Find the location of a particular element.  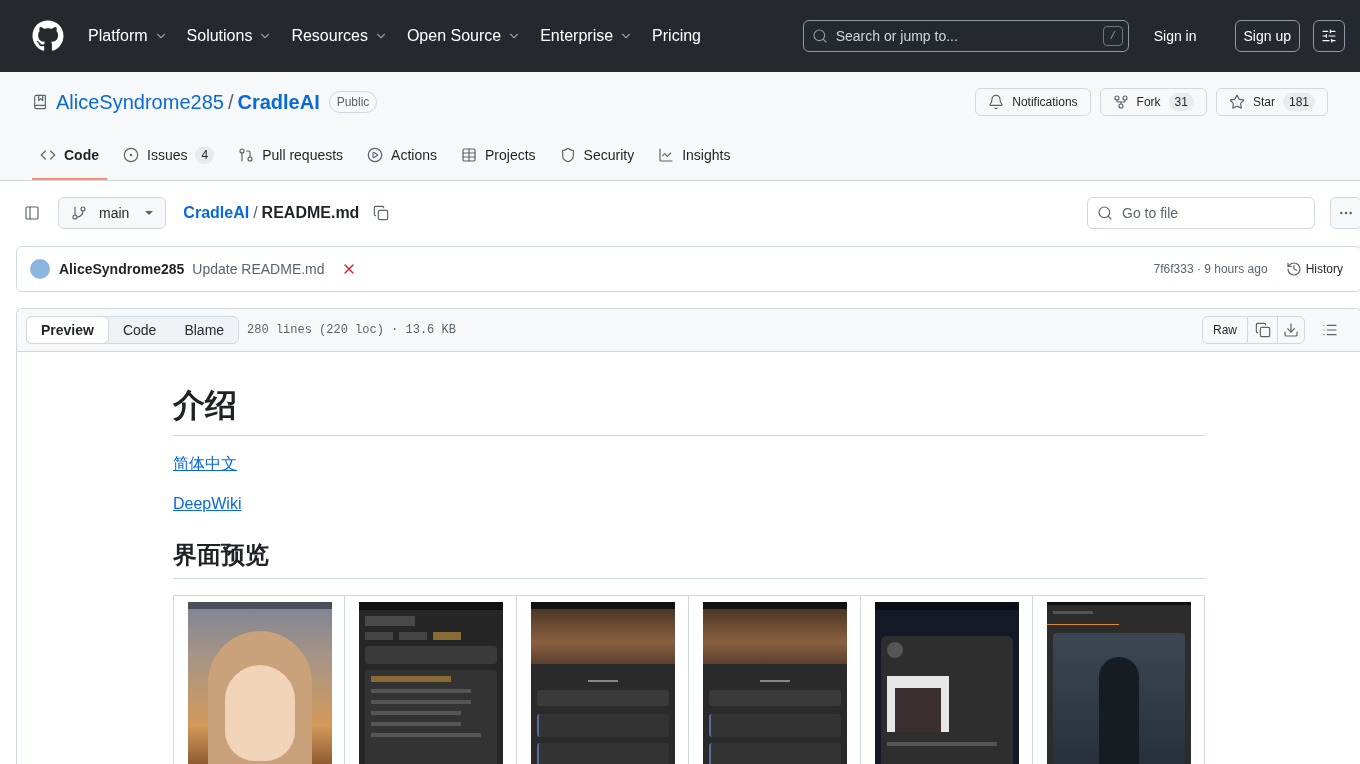

commit-author-link: AliceSyndrome285 is located at coordinates (122, 269).